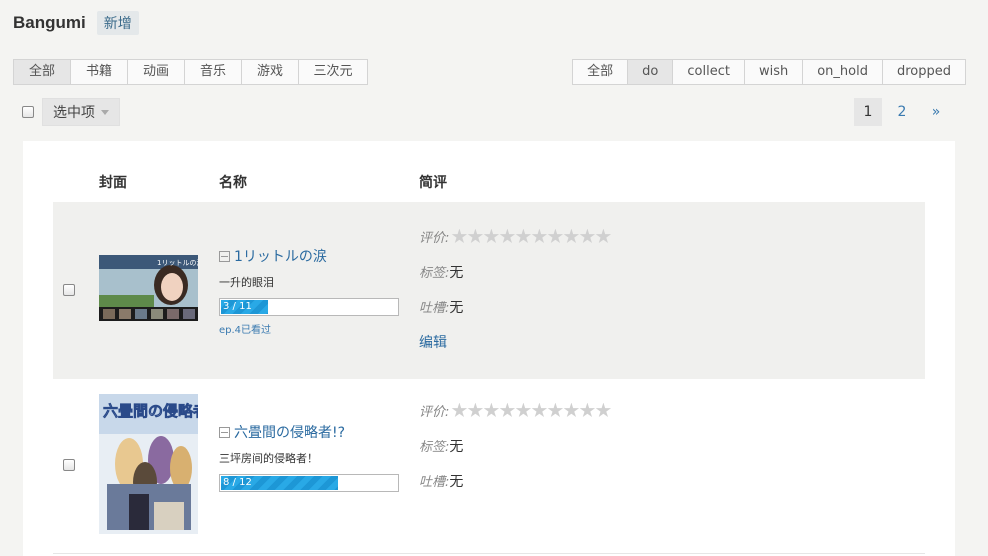  Describe the element at coordinates (280, 257) in the screenshot. I see `item-title: 1リットルの涙` at that location.